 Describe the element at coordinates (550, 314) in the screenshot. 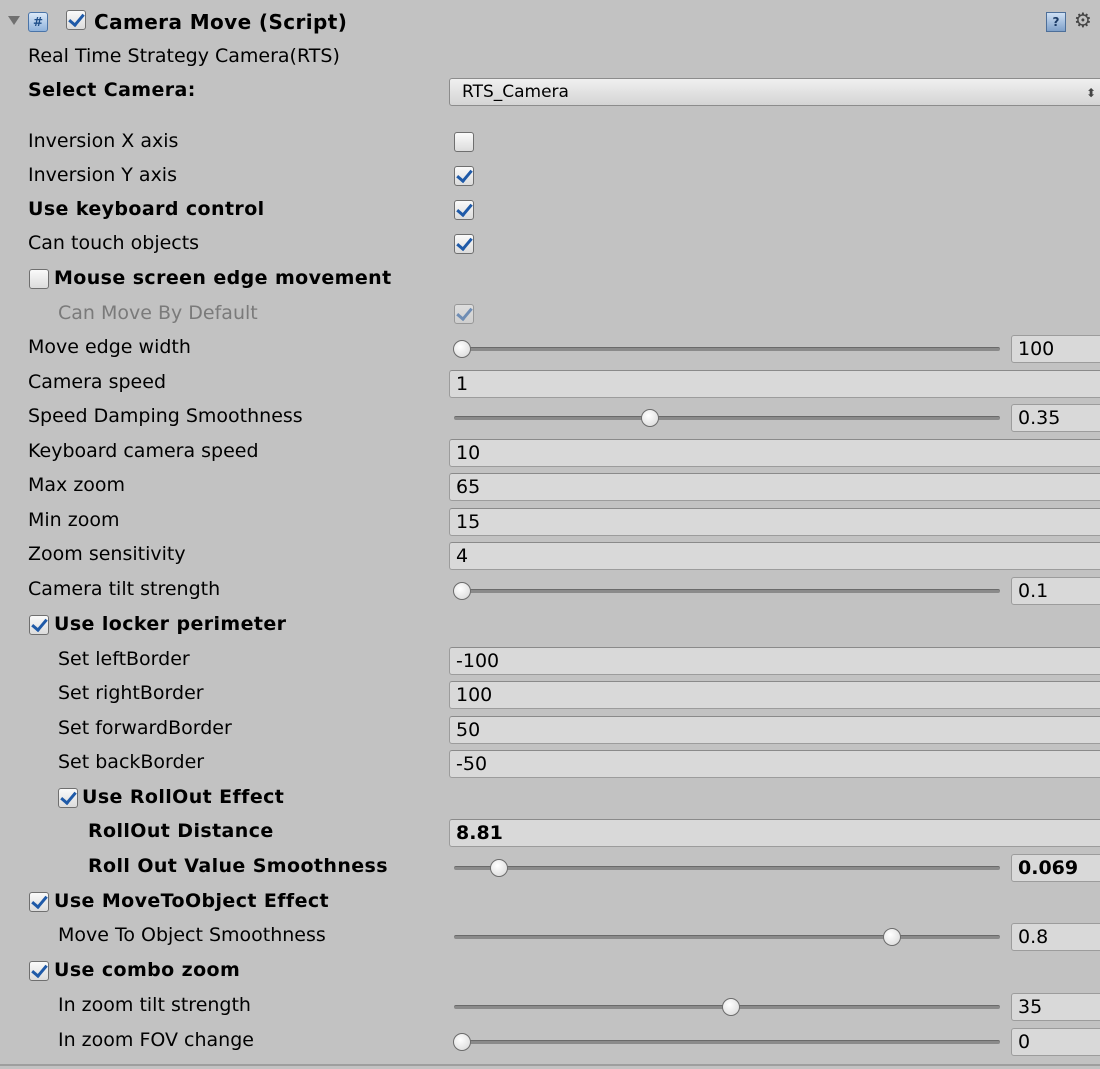

I see `move-by-default-row: Can Move By Default` at that location.